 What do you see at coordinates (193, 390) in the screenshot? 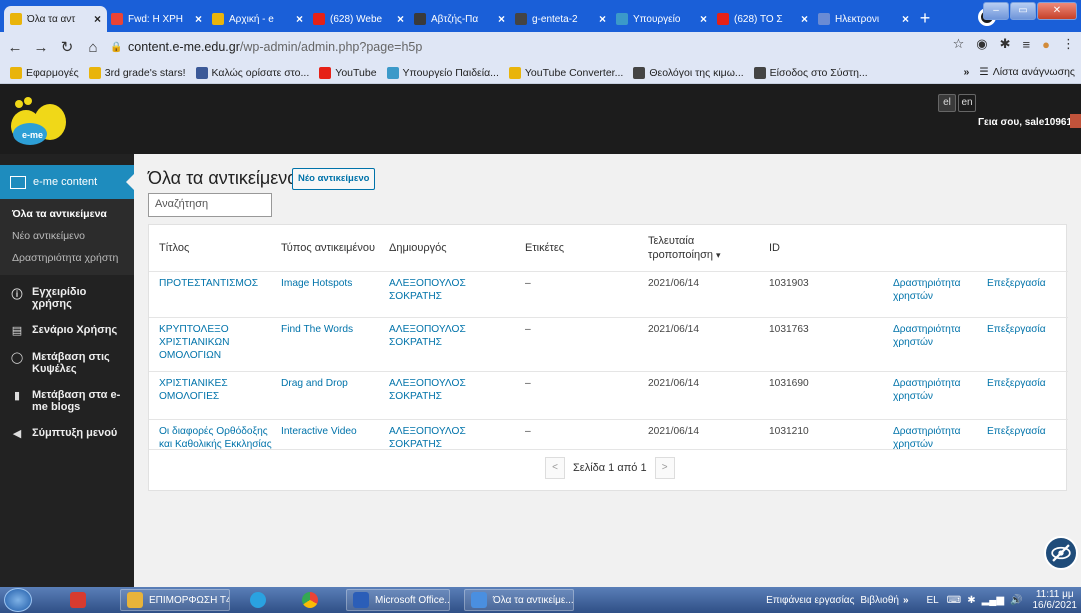
I see `item-title-link: ΧΡΙΣΤΙΑΝΙΚΕΣ ΟΜΟΛΟΓΙΕΣ` at bounding box center [193, 390].